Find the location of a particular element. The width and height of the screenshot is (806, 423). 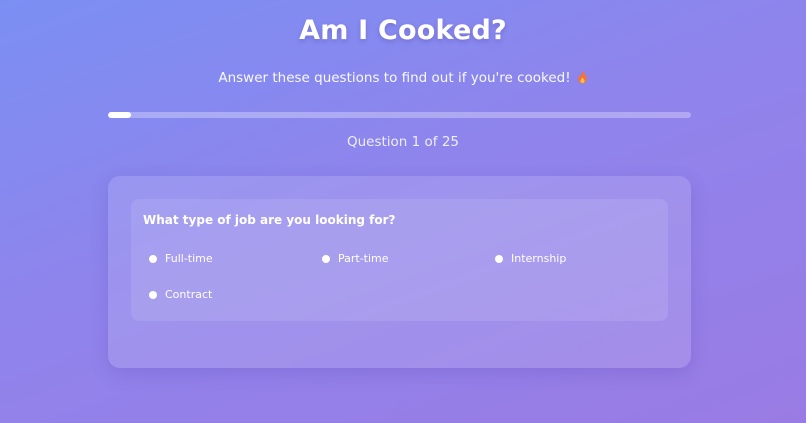

option-label: Part-time is located at coordinates (363, 258).